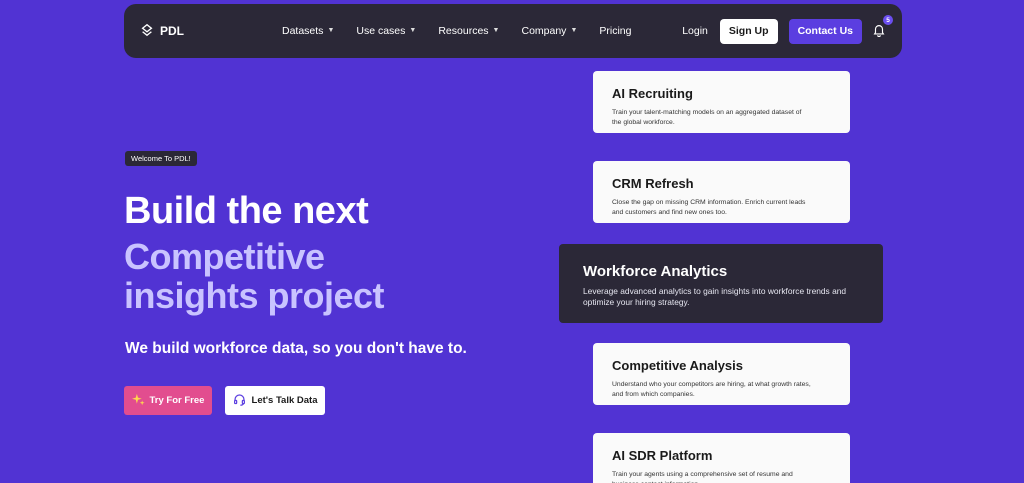 The width and height of the screenshot is (1024, 483). I want to click on logo-text: PDL, so click(172, 31).